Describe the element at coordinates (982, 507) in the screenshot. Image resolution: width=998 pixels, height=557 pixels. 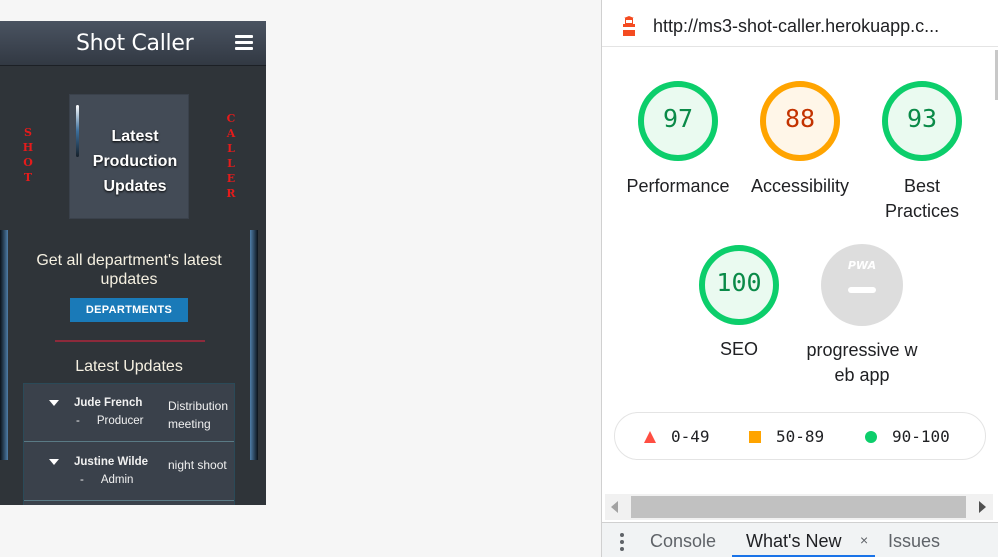
I see `scroll-right-arrow-icon` at that location.